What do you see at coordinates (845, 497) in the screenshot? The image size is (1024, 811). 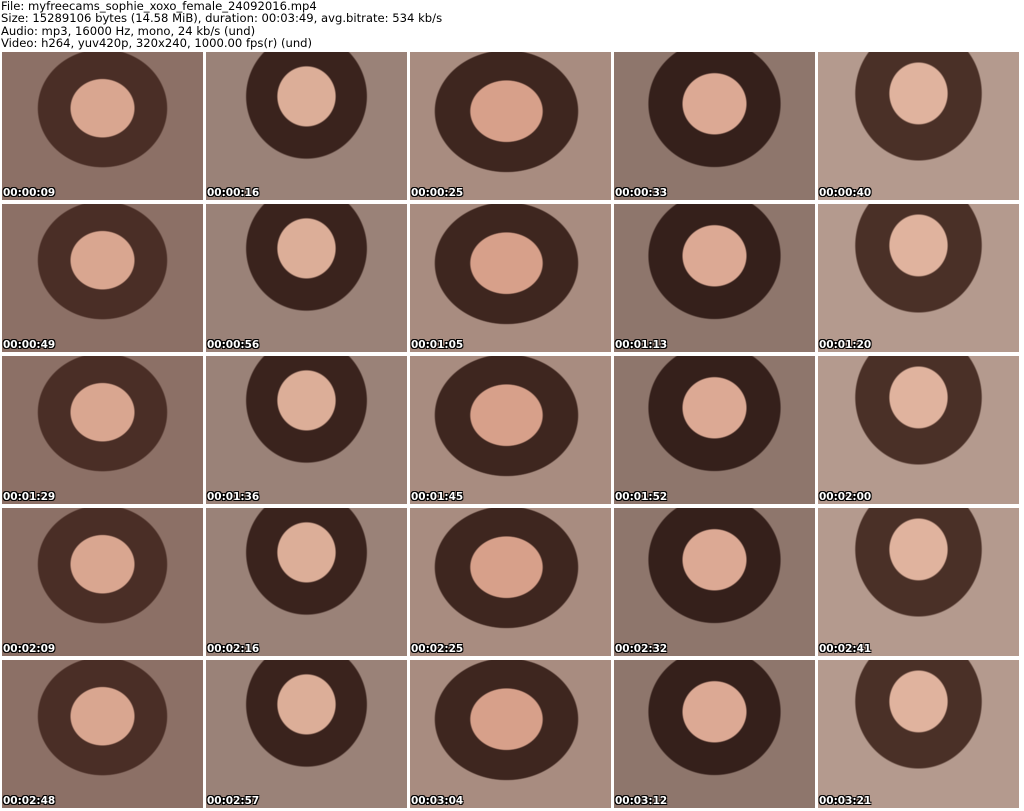 I see `frame-timestamp: 00:02:00` at bounding box center [845, 497].